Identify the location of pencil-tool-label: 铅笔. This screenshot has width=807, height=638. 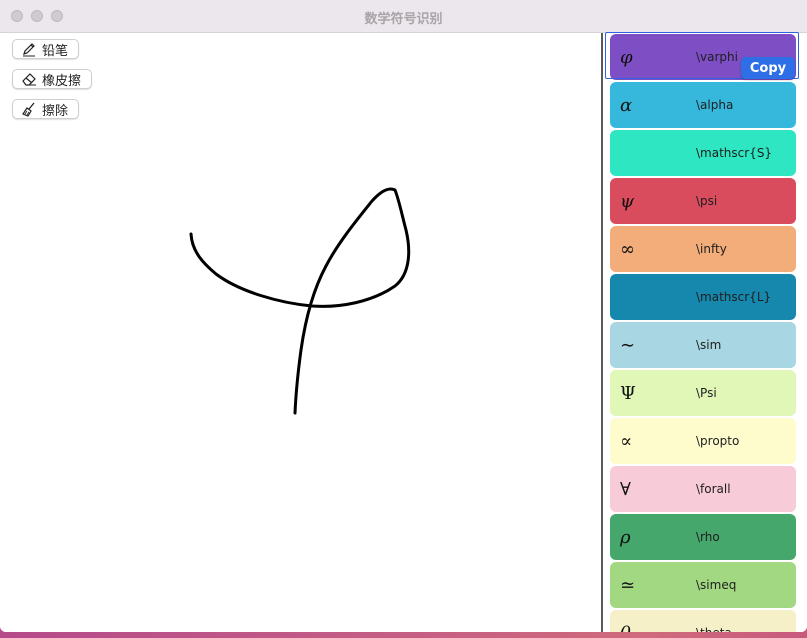
(55, 51).